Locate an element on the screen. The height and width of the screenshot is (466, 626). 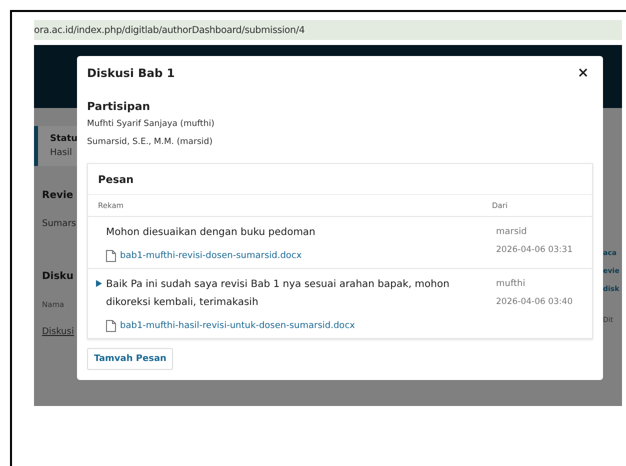
message-date: 2026-04-06 03:40 is located at coordinates (535, 302).